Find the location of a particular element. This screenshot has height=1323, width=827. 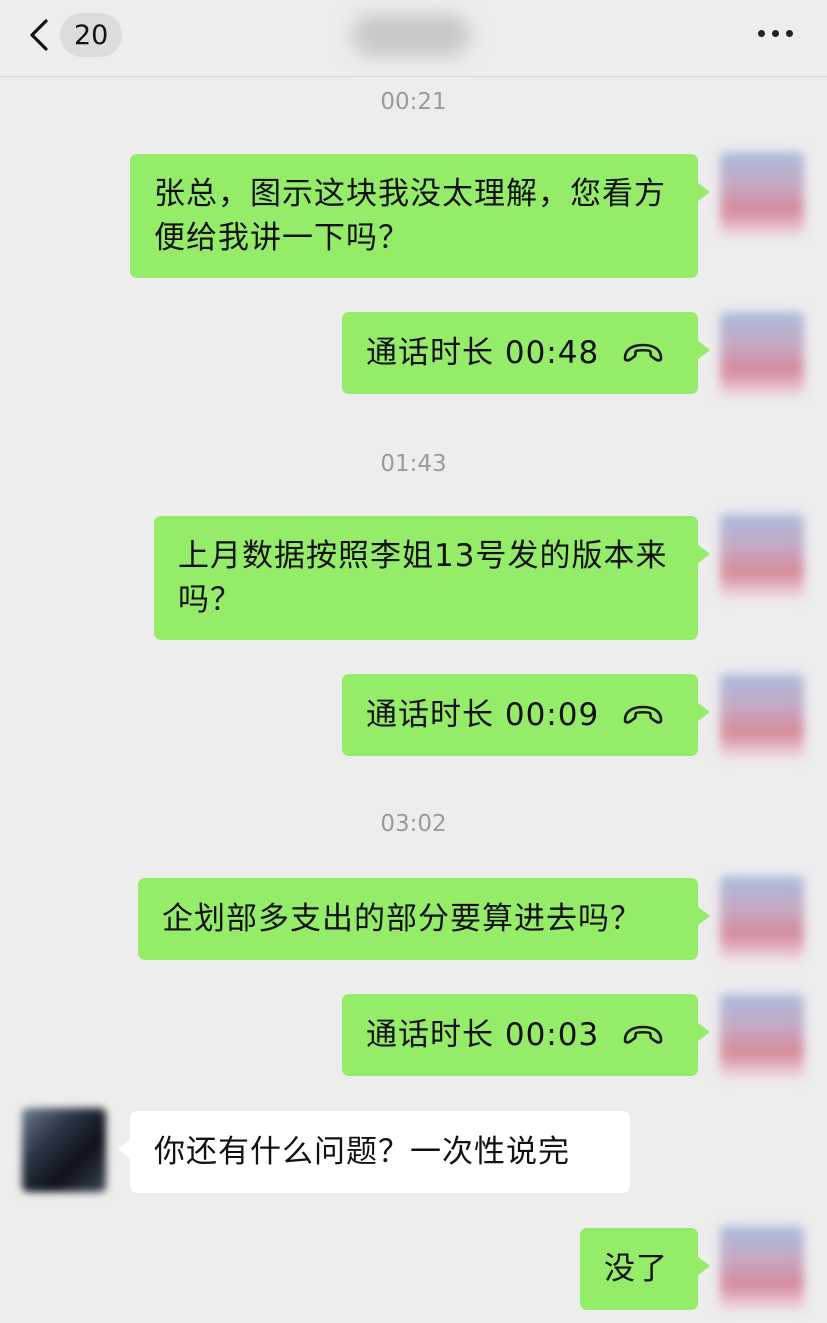

message-bubble-self: 企划部多支出的部分要算进去吗？ is located at coordinates (424, 919).